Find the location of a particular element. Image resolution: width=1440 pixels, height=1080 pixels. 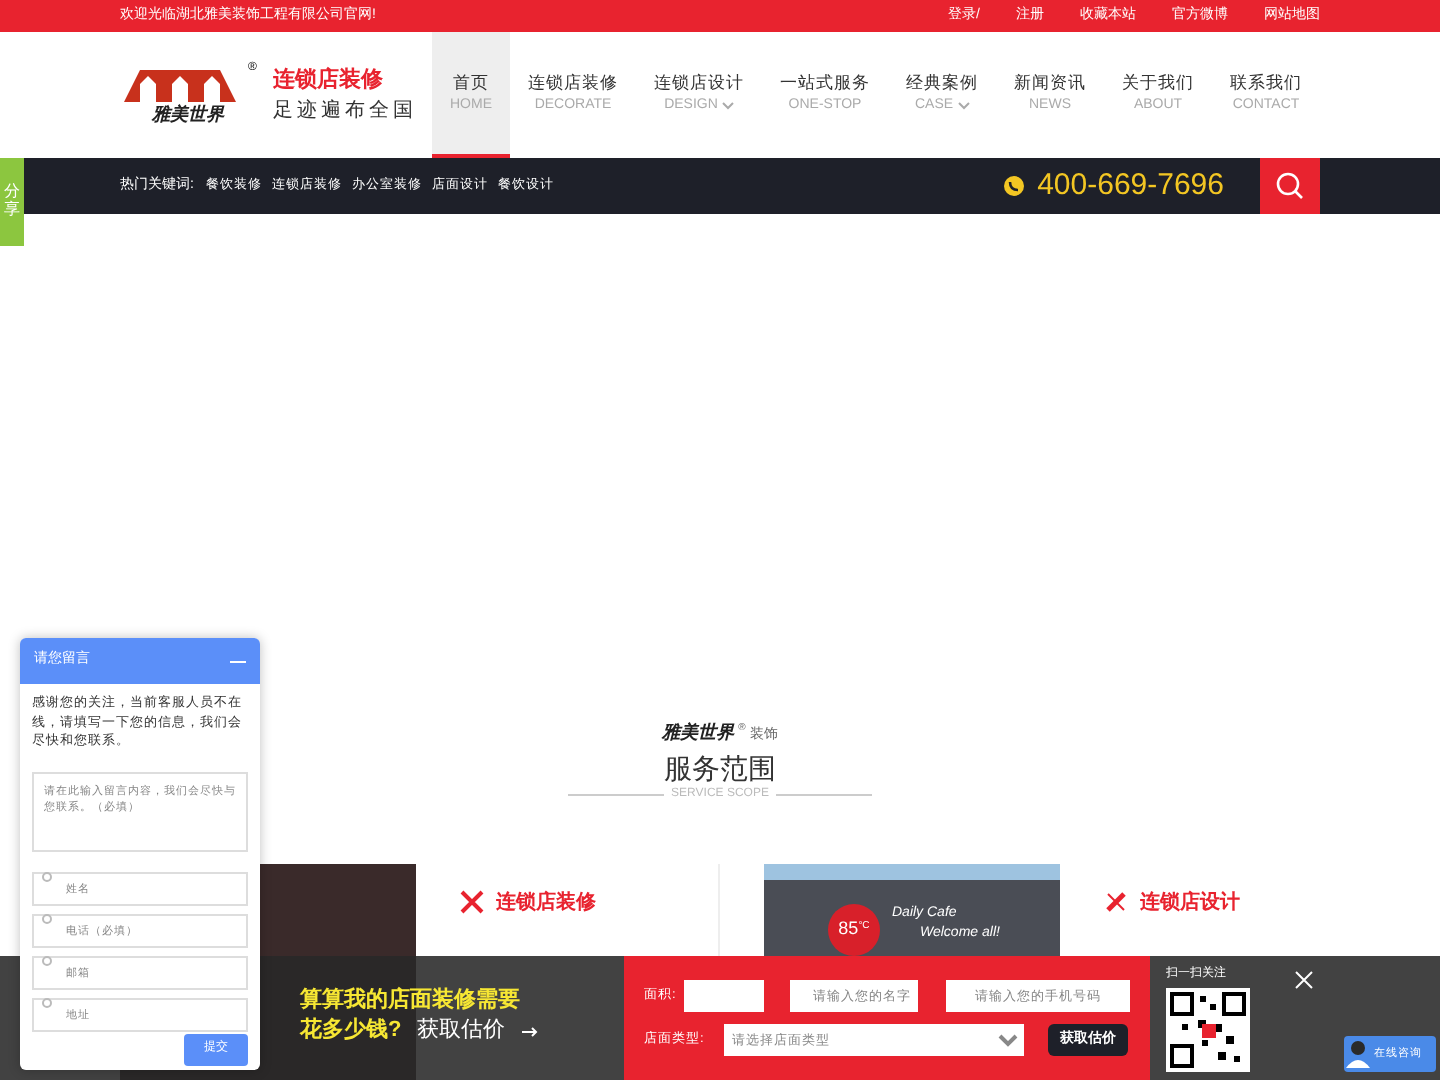

phone-number: 400-669-7696 is located at coordinates (1130, 185).